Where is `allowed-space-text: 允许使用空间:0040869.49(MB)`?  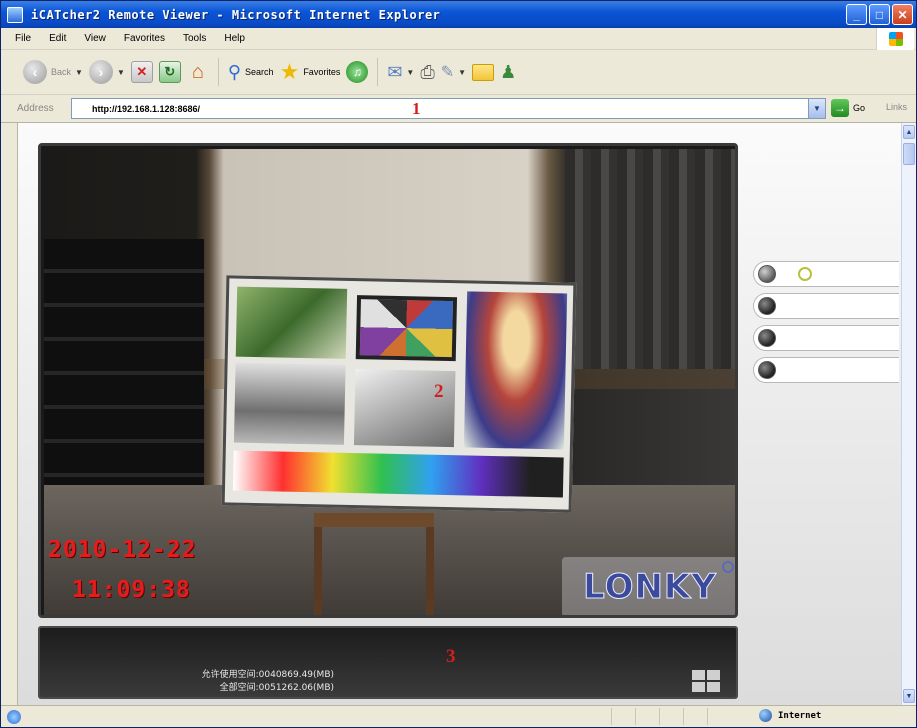 allowed-space-text: 允许使用空间:0040869.49(MB) is located at coordinates (267, 675).